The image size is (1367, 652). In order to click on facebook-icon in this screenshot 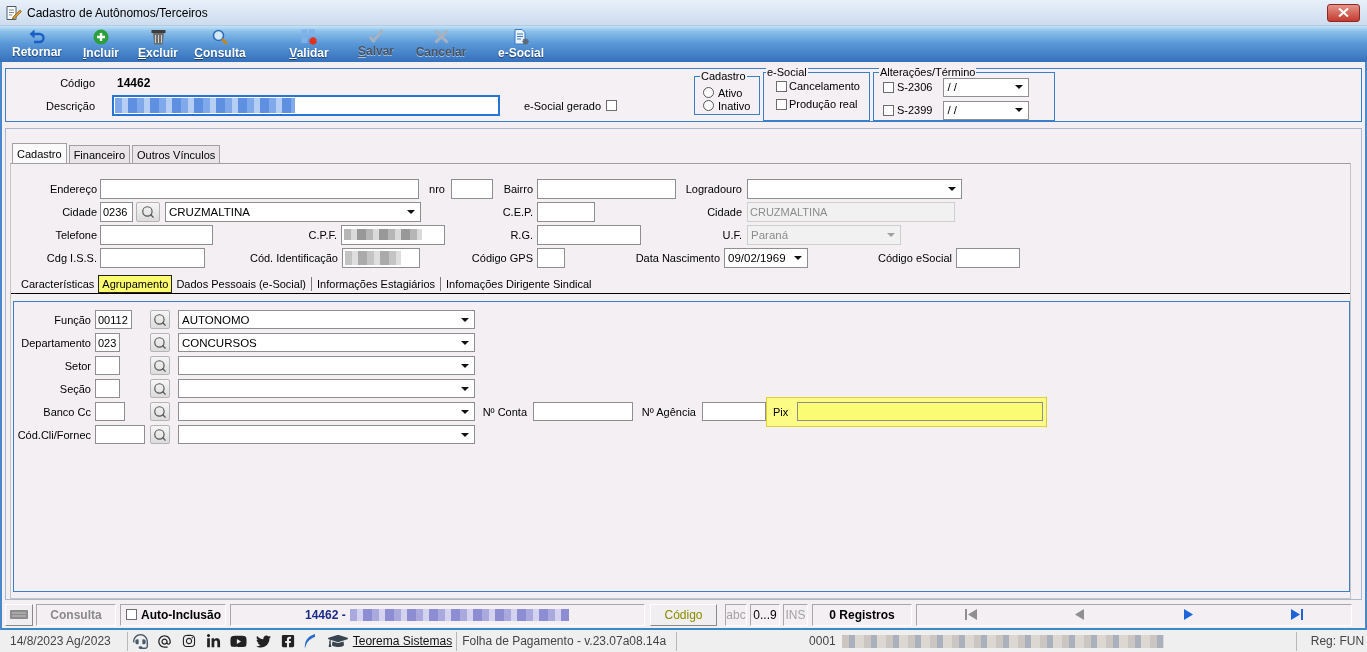, I will do `click(287, 641)`.